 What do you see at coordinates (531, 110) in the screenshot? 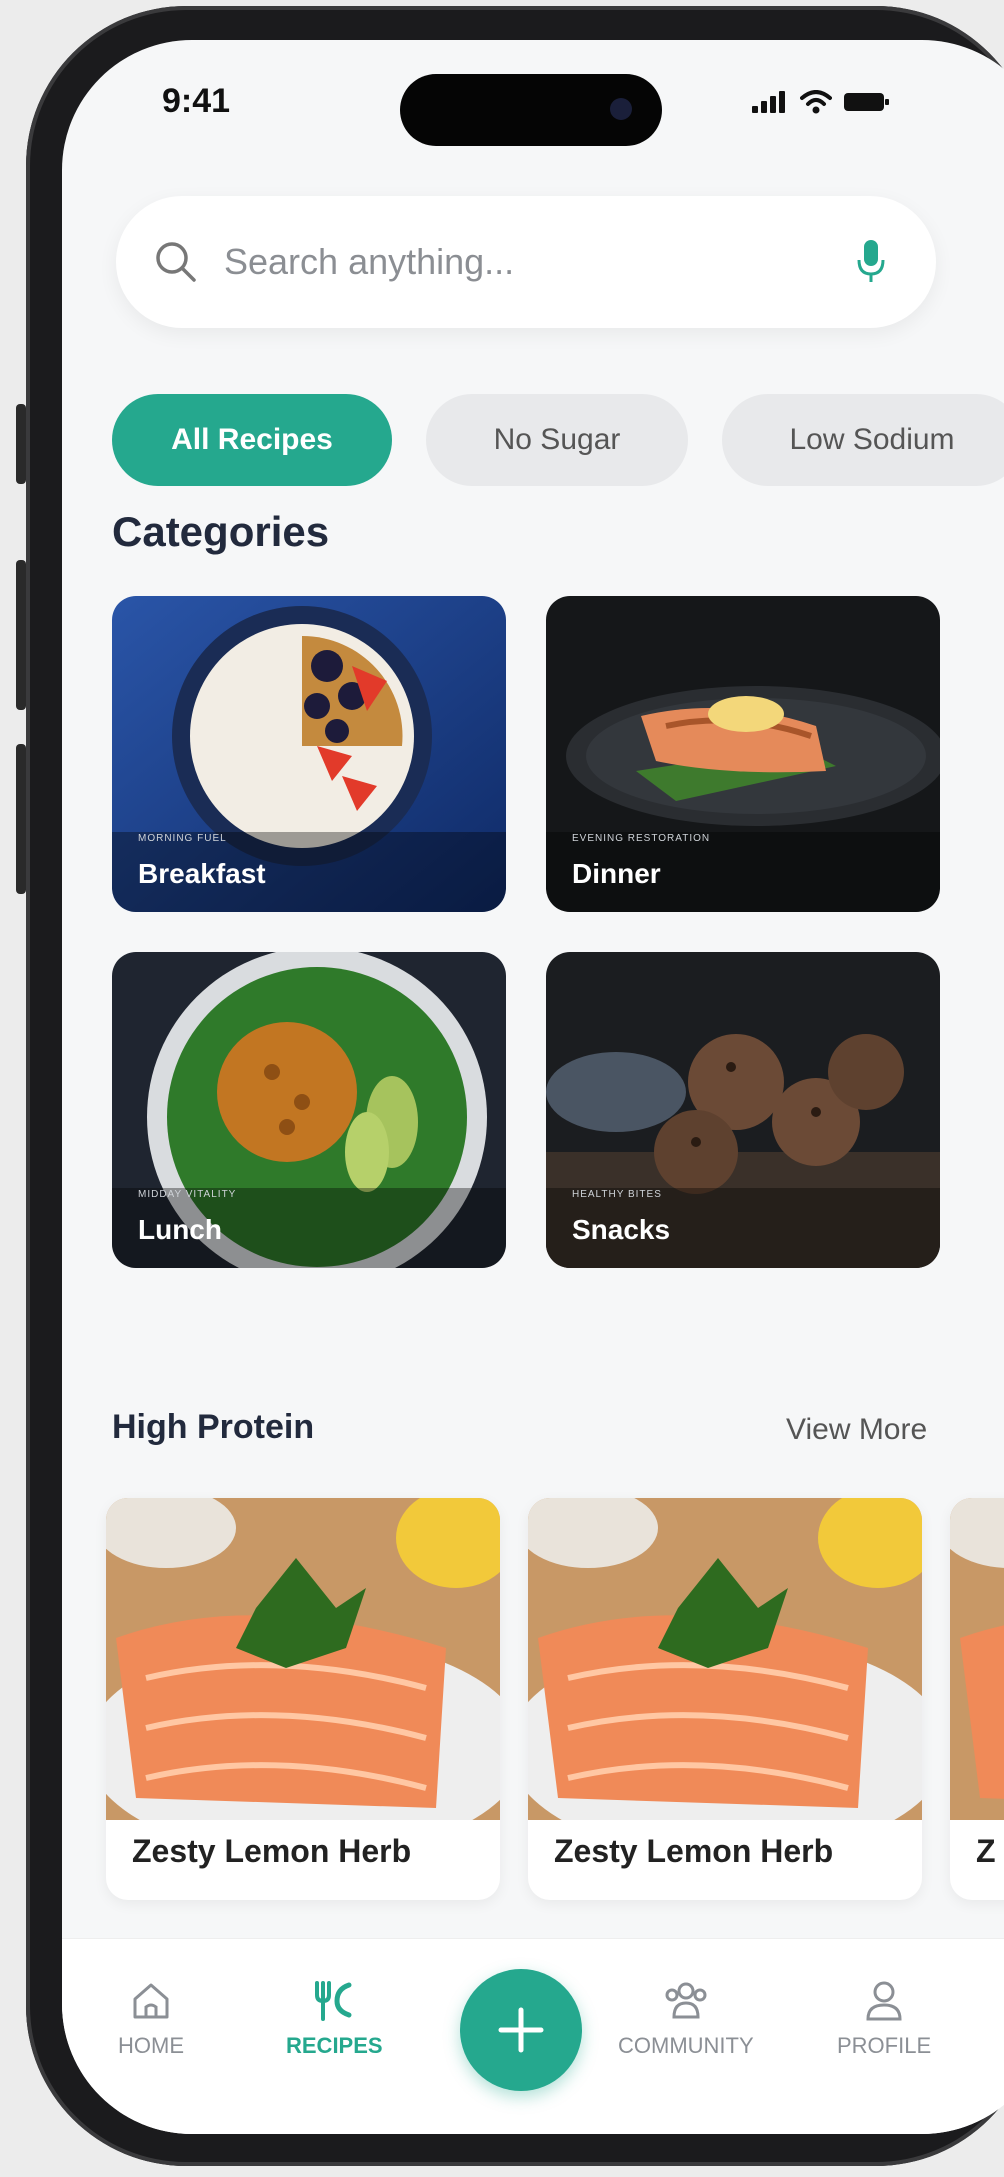
I see `dynamic-island` at bounding box center [531, 110].